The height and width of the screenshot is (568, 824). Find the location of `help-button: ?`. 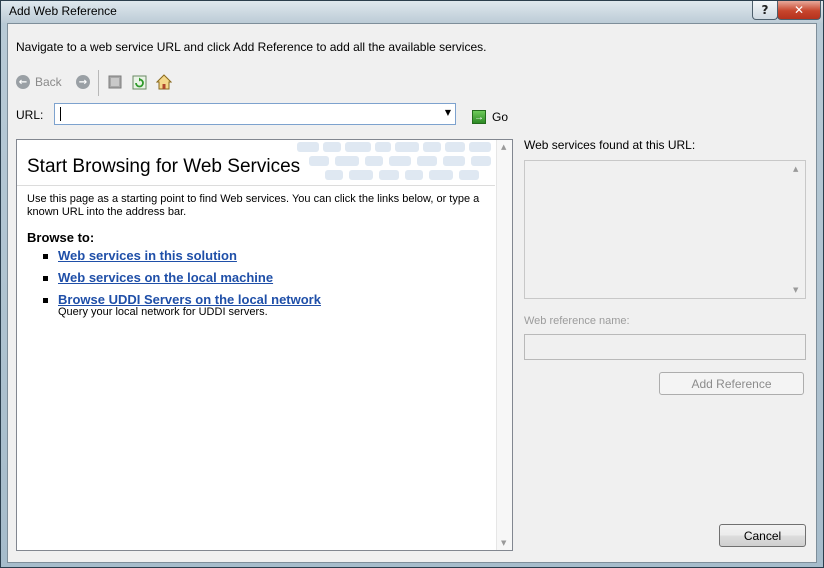

help-button: ? is located at coordinates (765, 10).